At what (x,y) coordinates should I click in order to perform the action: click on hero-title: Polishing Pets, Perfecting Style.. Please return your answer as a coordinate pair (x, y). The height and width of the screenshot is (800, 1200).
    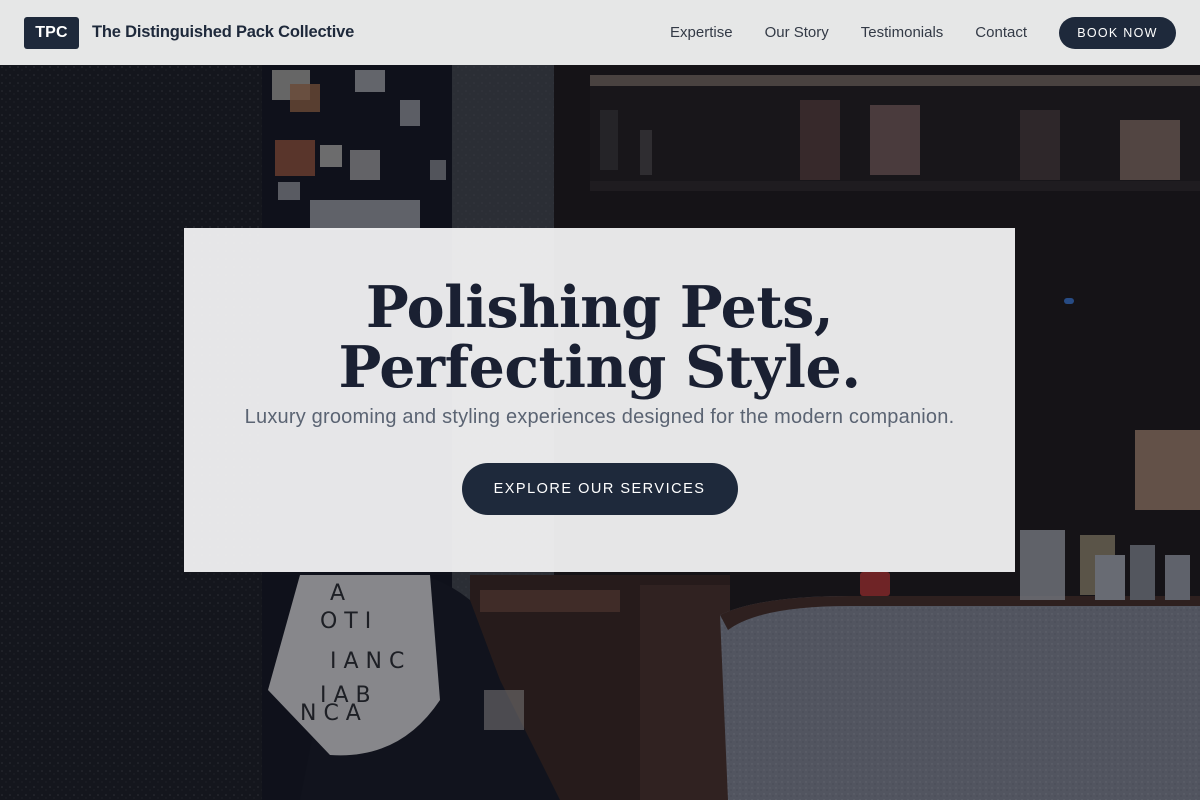
    Looking at the image, I should click on (599, 338).